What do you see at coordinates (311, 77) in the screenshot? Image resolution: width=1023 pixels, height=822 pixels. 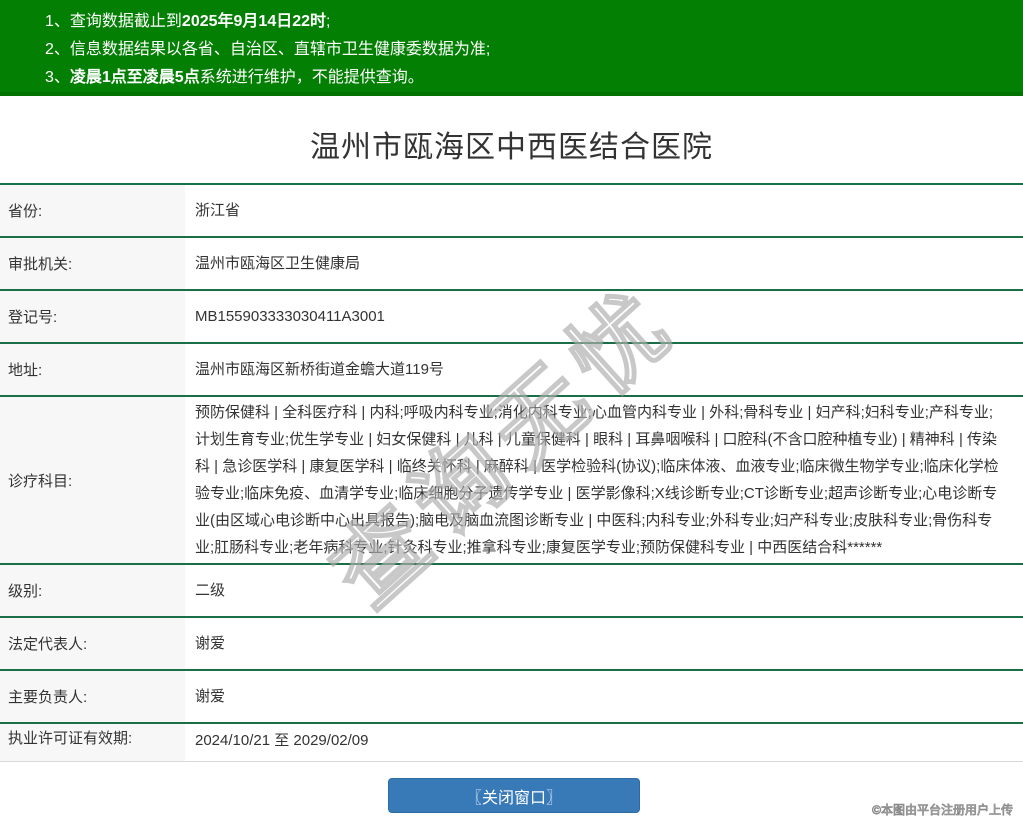 I see `notice-text: 系统进行维护，不能提供查询。` at bounding box center [311, 77].